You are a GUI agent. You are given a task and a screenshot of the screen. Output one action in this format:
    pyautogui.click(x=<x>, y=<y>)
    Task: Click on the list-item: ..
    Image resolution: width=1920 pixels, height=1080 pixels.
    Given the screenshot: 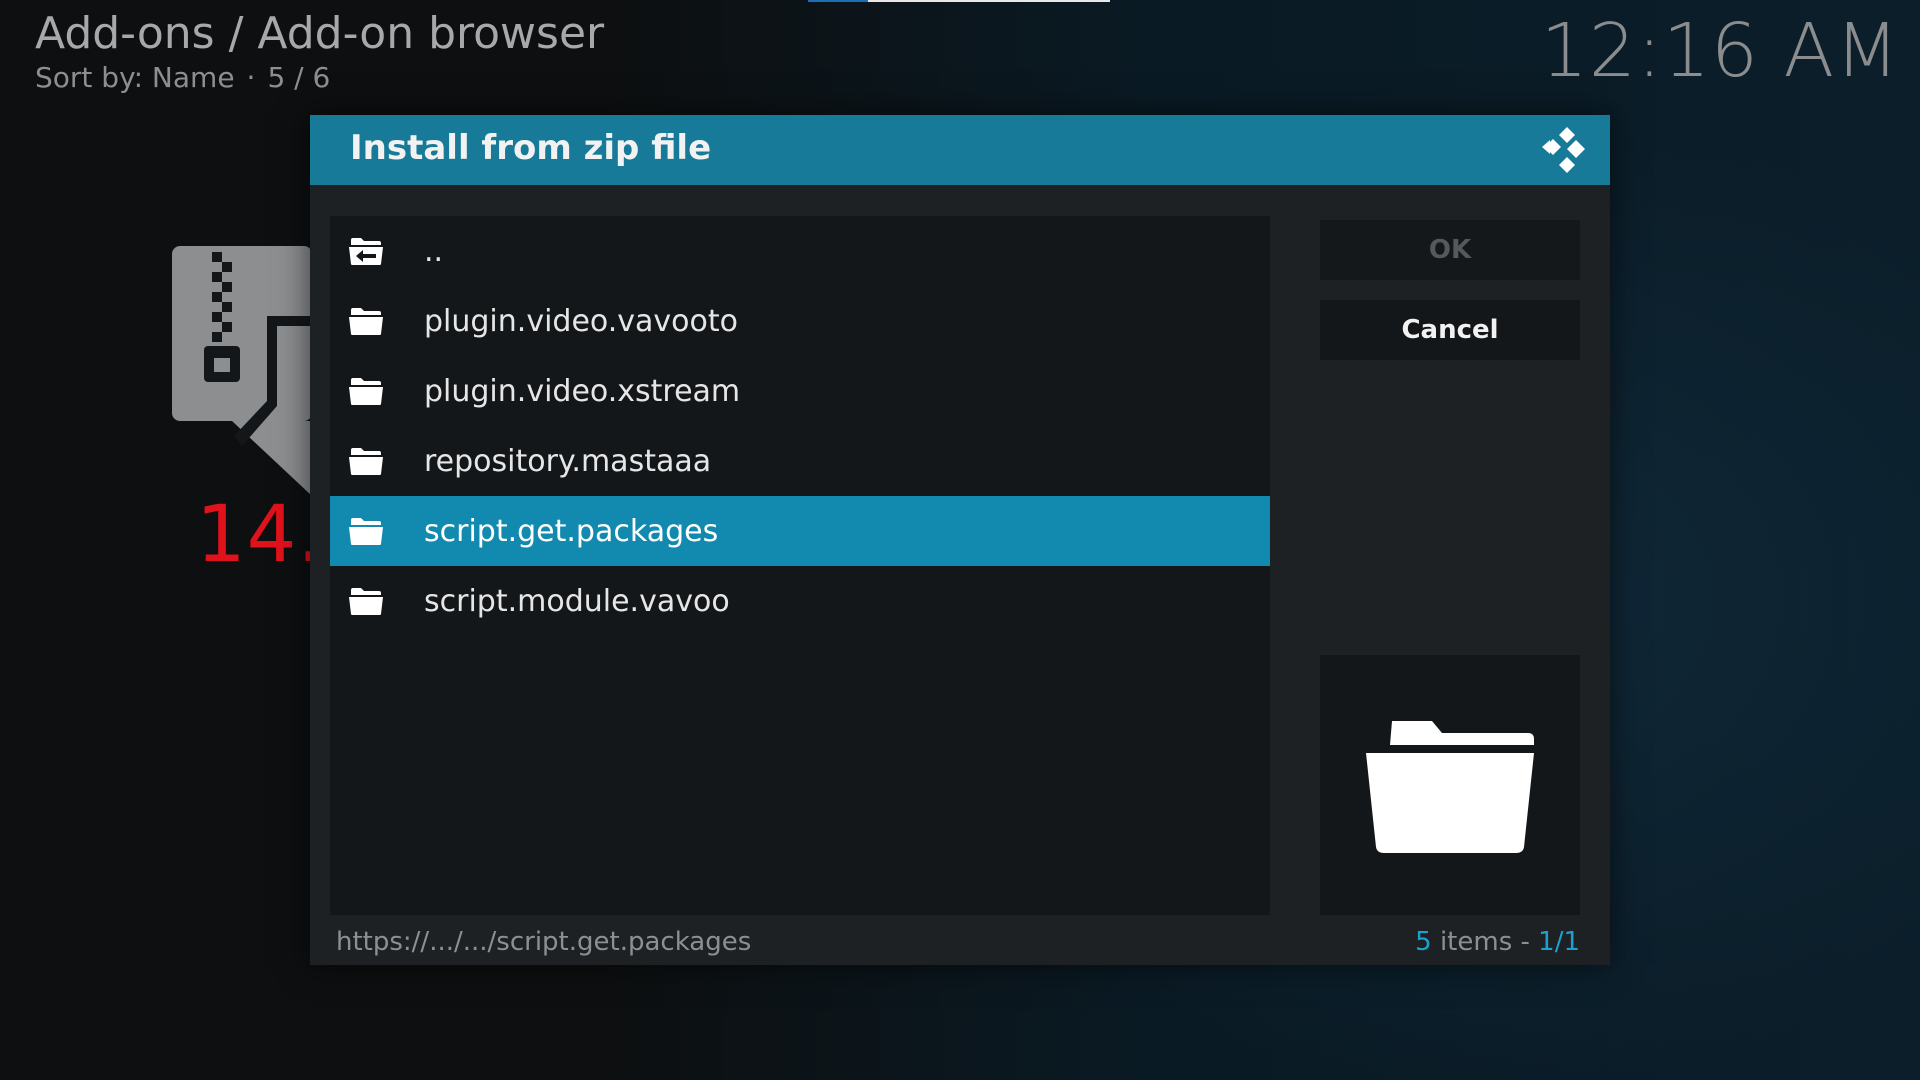 What is the action you would take?
    pyautogui.click(x=800, y=251)
    